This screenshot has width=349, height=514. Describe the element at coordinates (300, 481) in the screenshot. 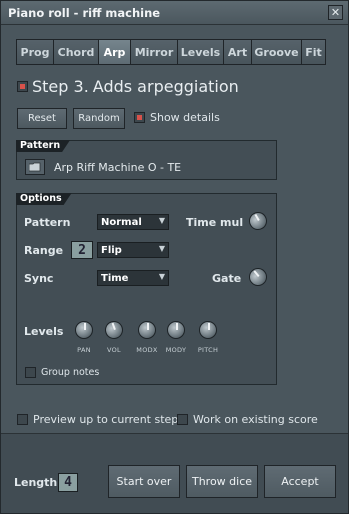

I see `accept-button: Accept` at that location.